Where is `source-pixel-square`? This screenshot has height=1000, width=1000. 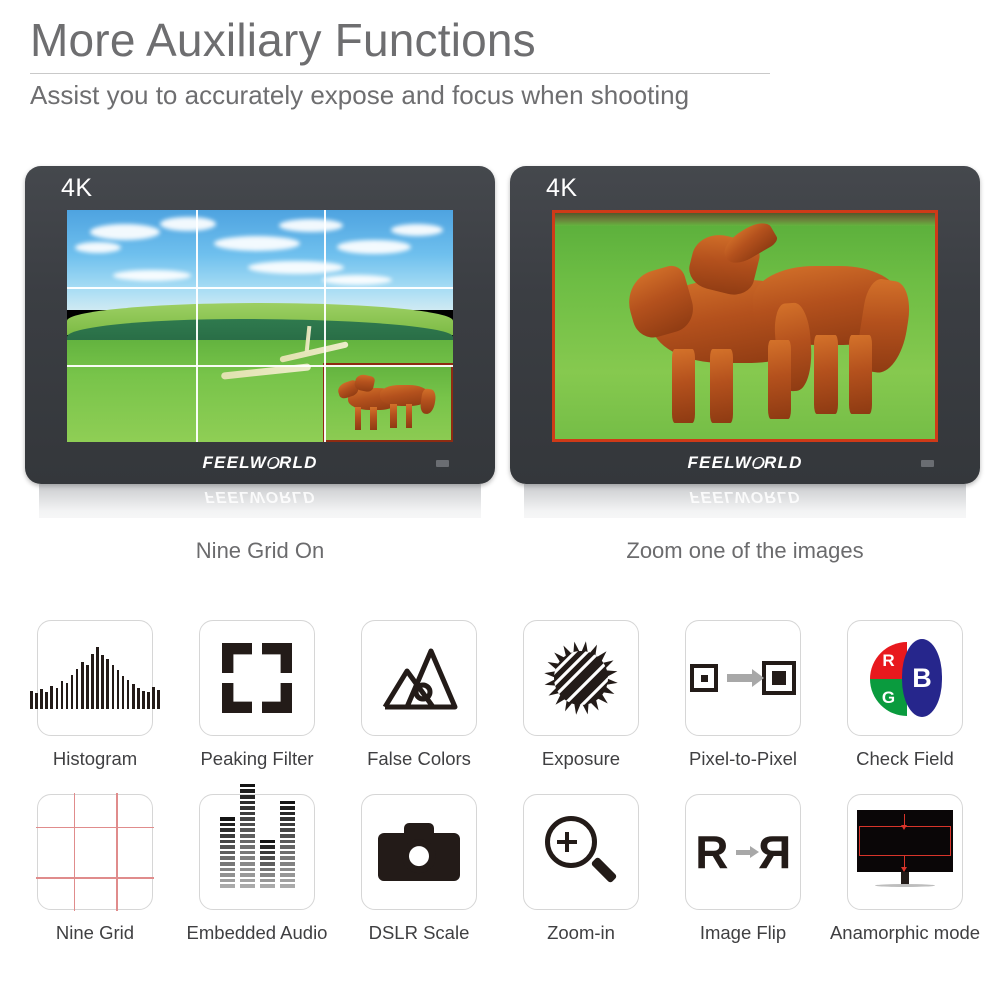
source-pixel-square is located at coordinates (704, 678).